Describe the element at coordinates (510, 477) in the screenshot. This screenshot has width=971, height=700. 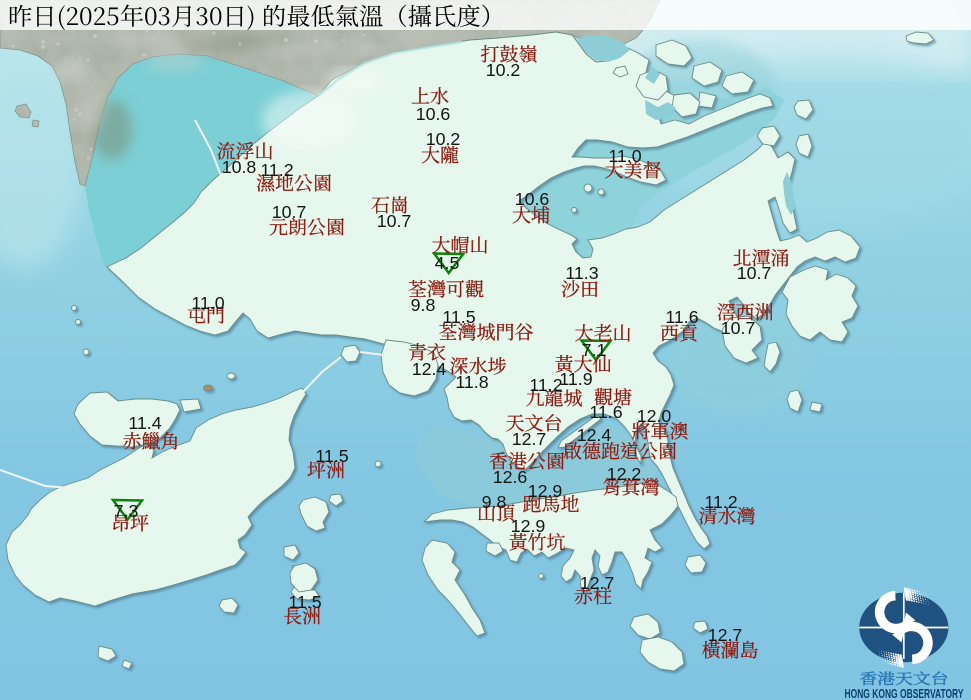
I see `svg-text: 12.6` at that location.